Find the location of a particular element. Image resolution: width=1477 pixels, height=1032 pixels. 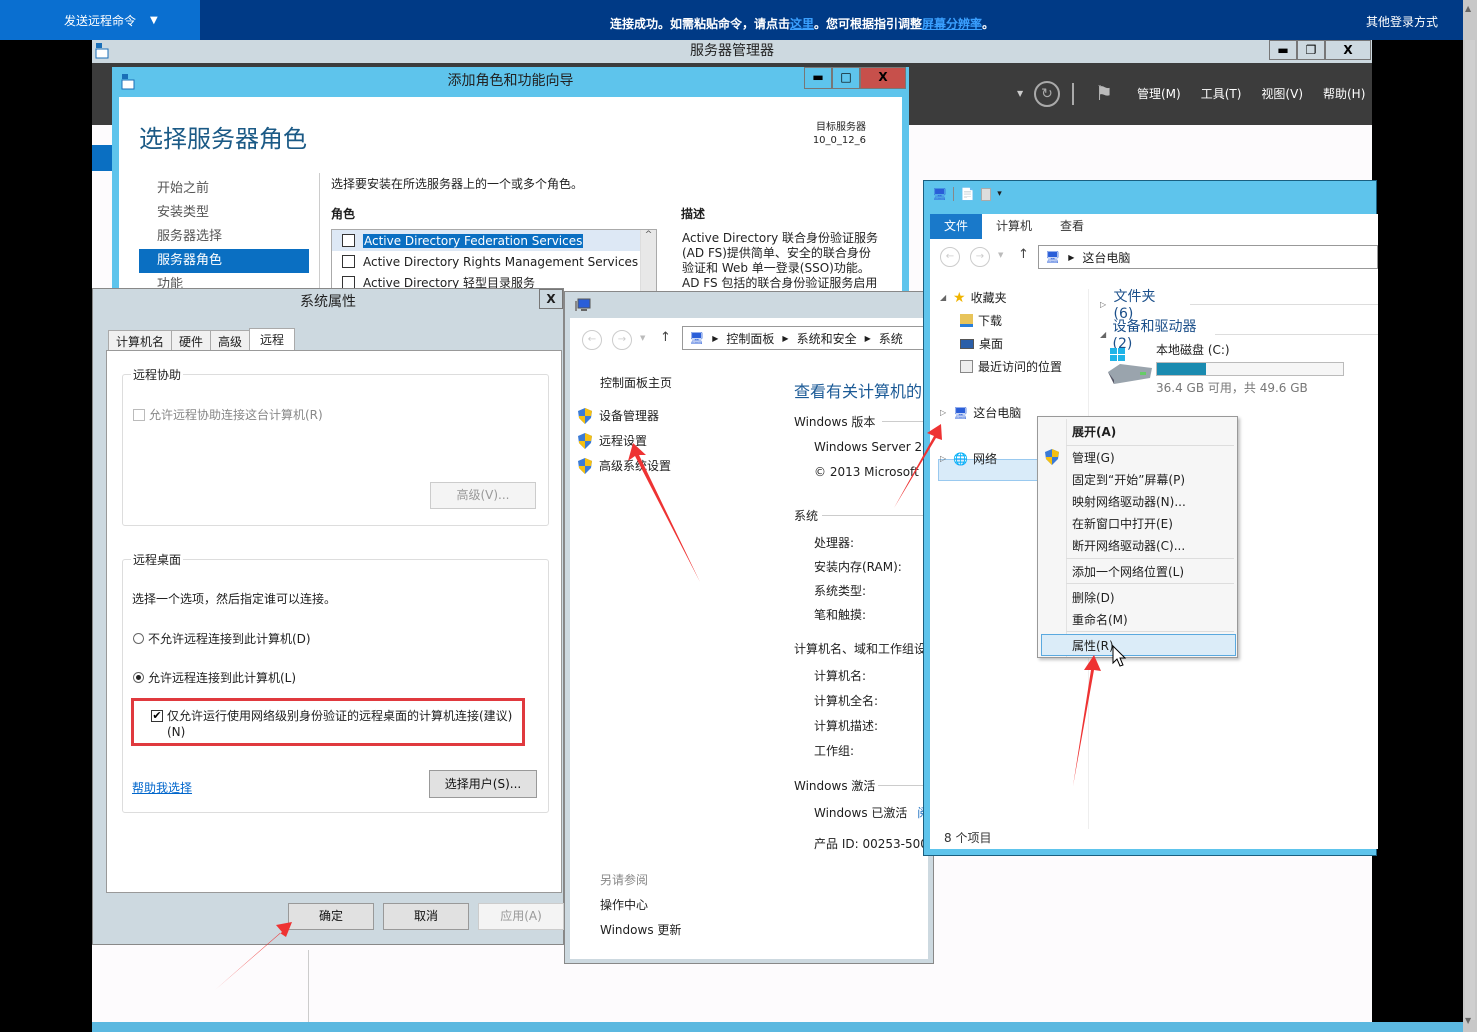

help-me-choose-link: 帮助我选择 is located at coordinates (162, 787).